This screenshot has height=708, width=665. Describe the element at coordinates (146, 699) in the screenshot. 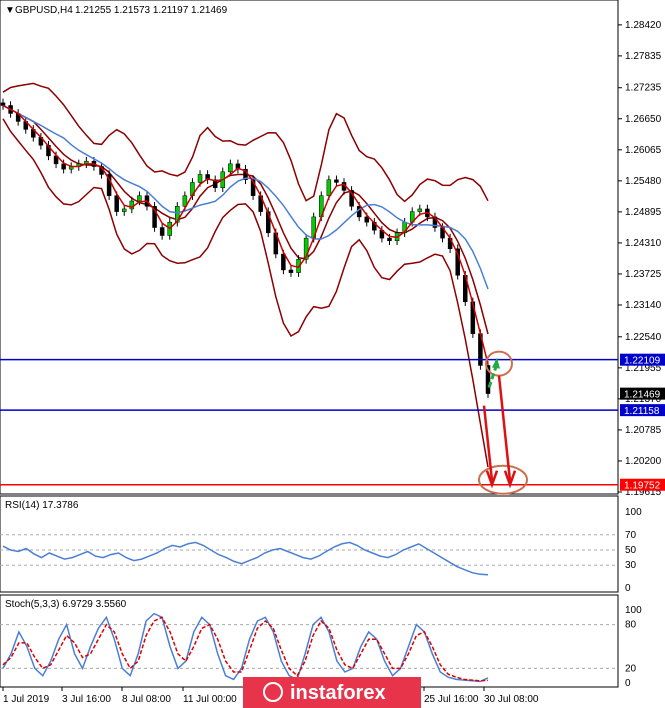

I see `time-tick-label: 8 Jul 08:00` at that location.